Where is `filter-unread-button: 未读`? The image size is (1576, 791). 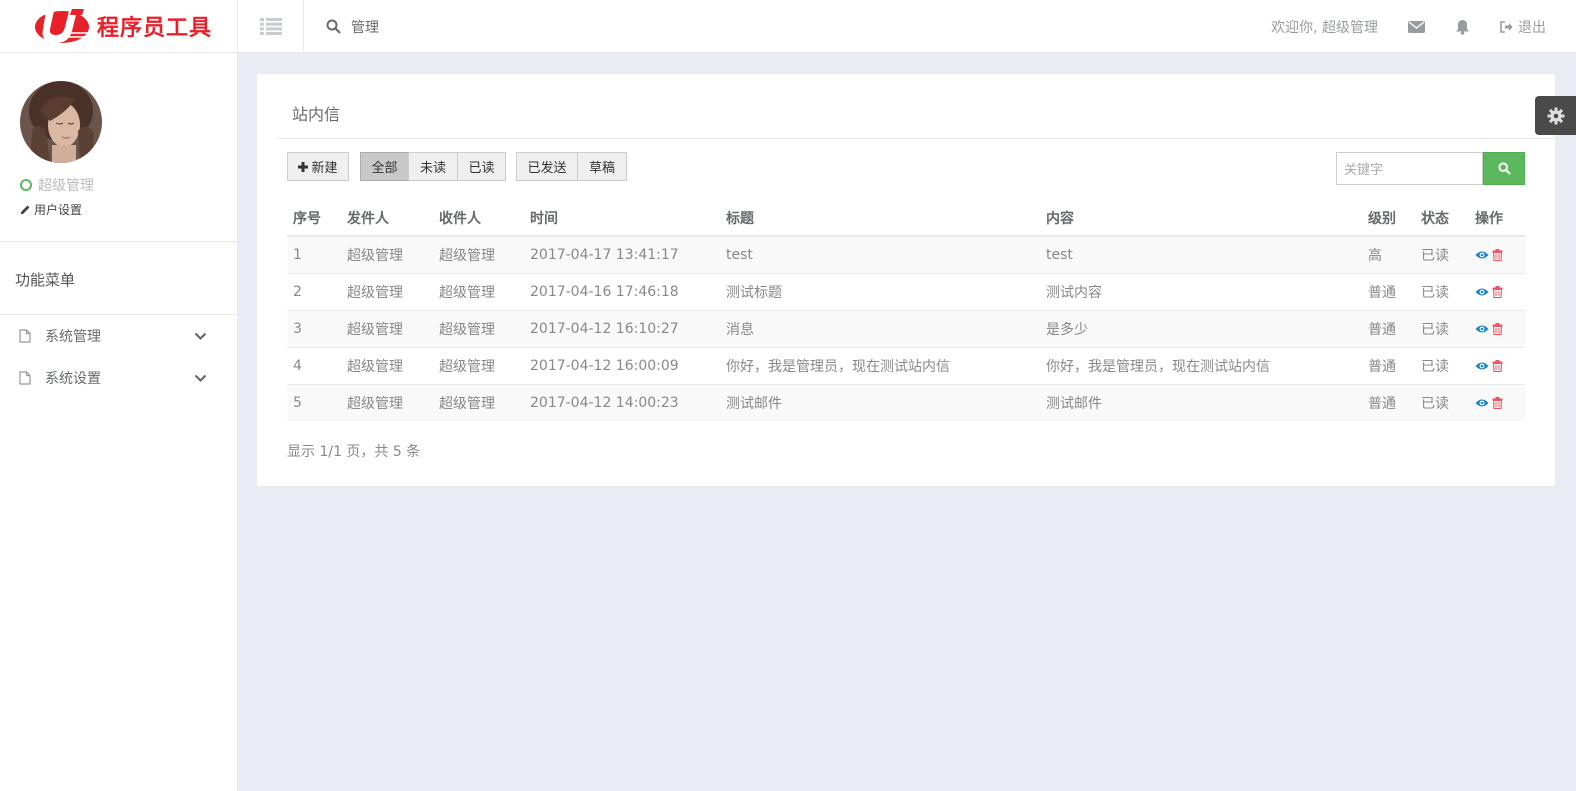
filter-unread-button: 未读 is located at coordinates (433, 166).